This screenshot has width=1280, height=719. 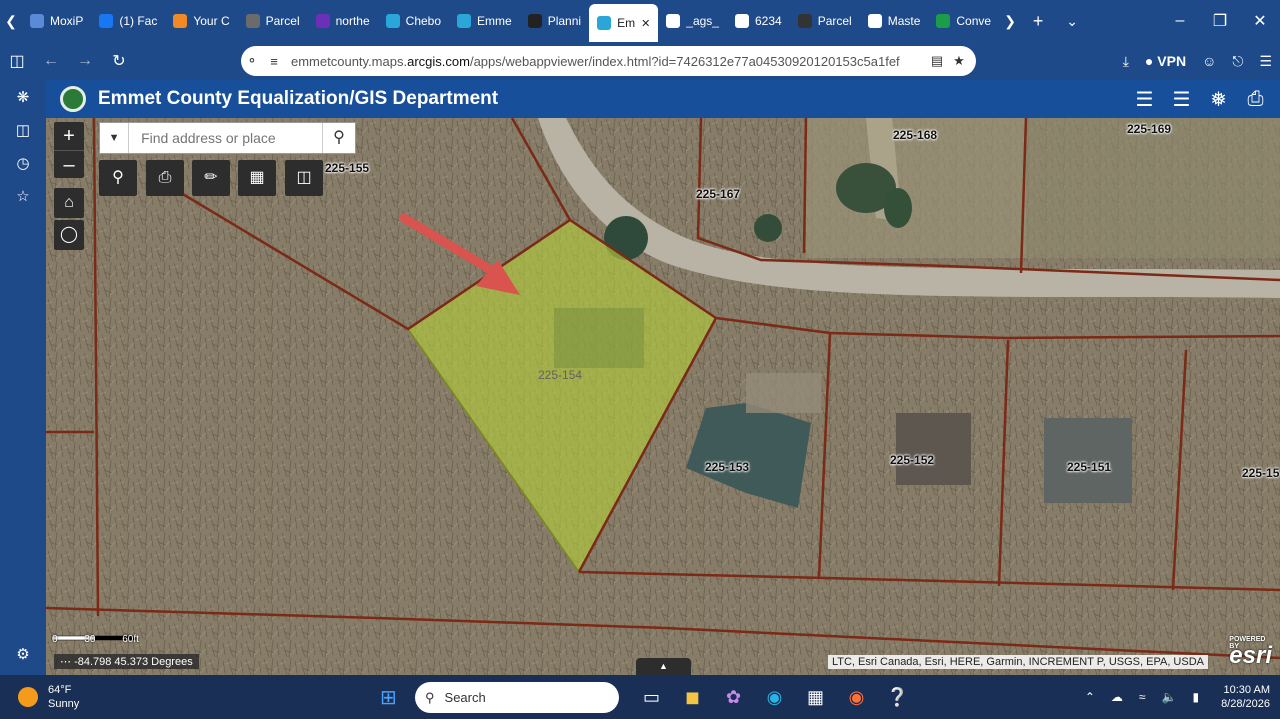 What do you see at coordinates (692, 21) in the screenshot?
I see `browser-tab: _ags_` at bounding box center [692, 21].